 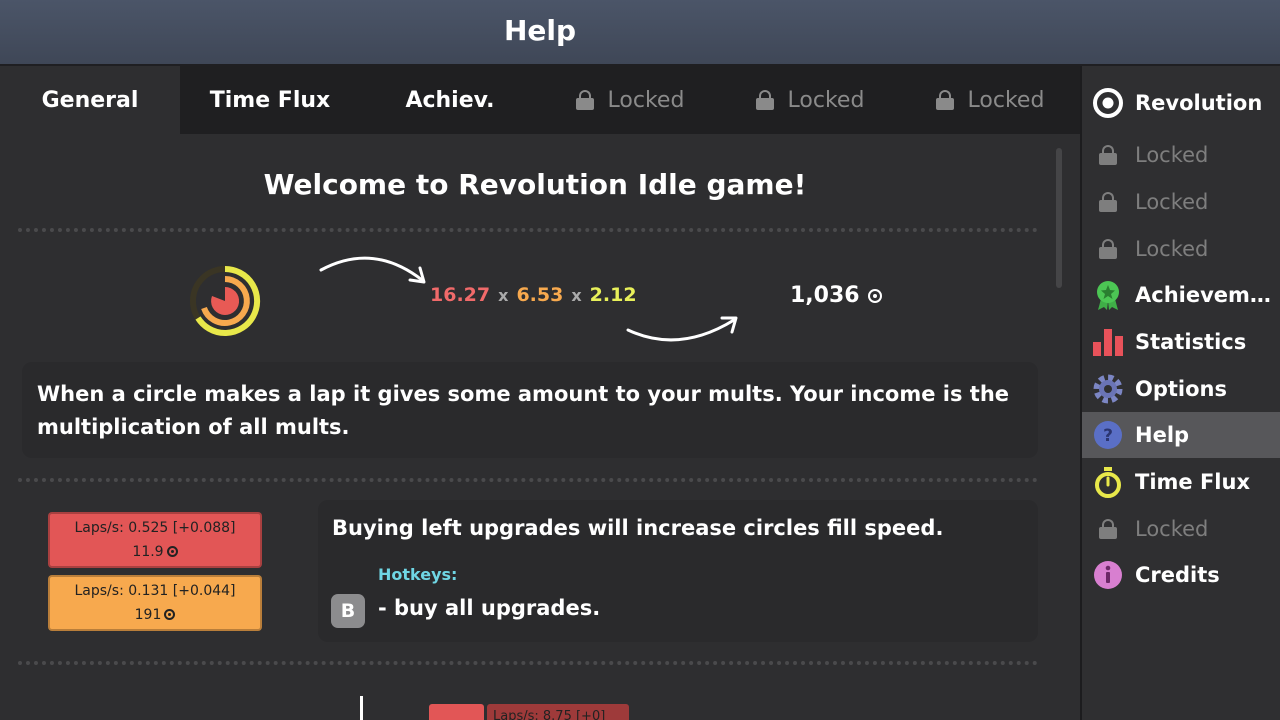 What do you see at coordinates (148, 615) in the screenshot?
I see `upgrade-cost: 191` at bounding box center [148, 615].